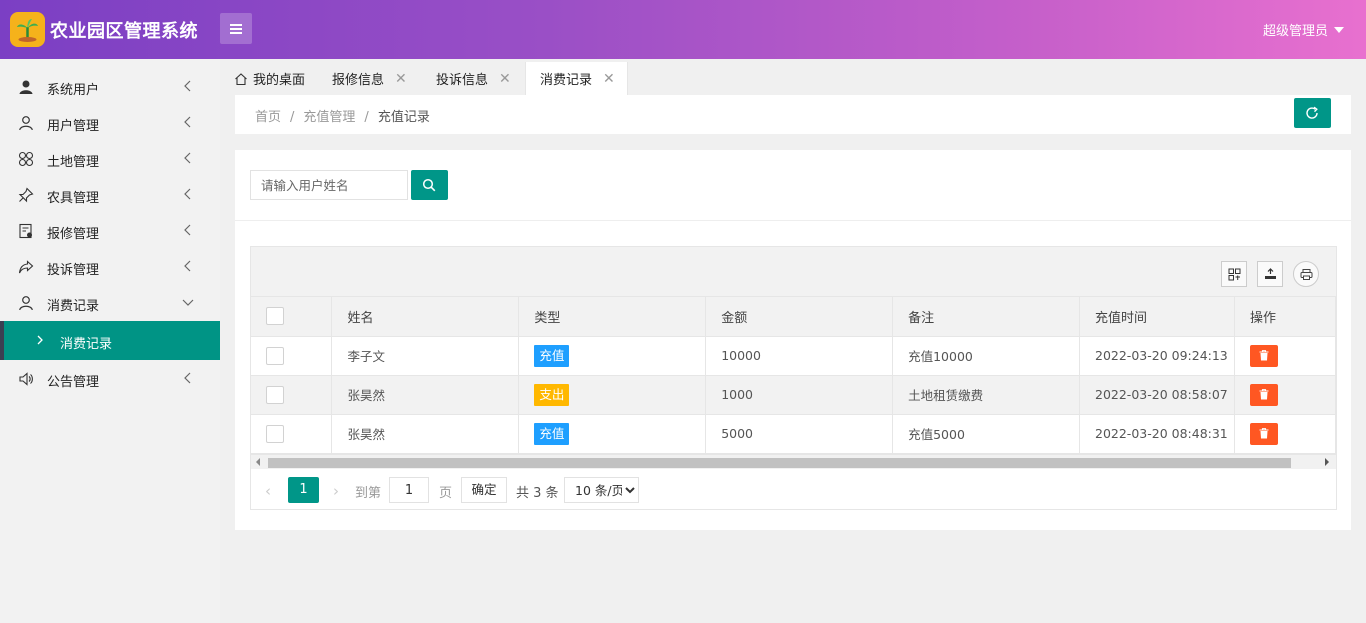  What do you see at coordinates (329, 185) in the screenshot?
I see `search-input` at bounding box center [329, 185].